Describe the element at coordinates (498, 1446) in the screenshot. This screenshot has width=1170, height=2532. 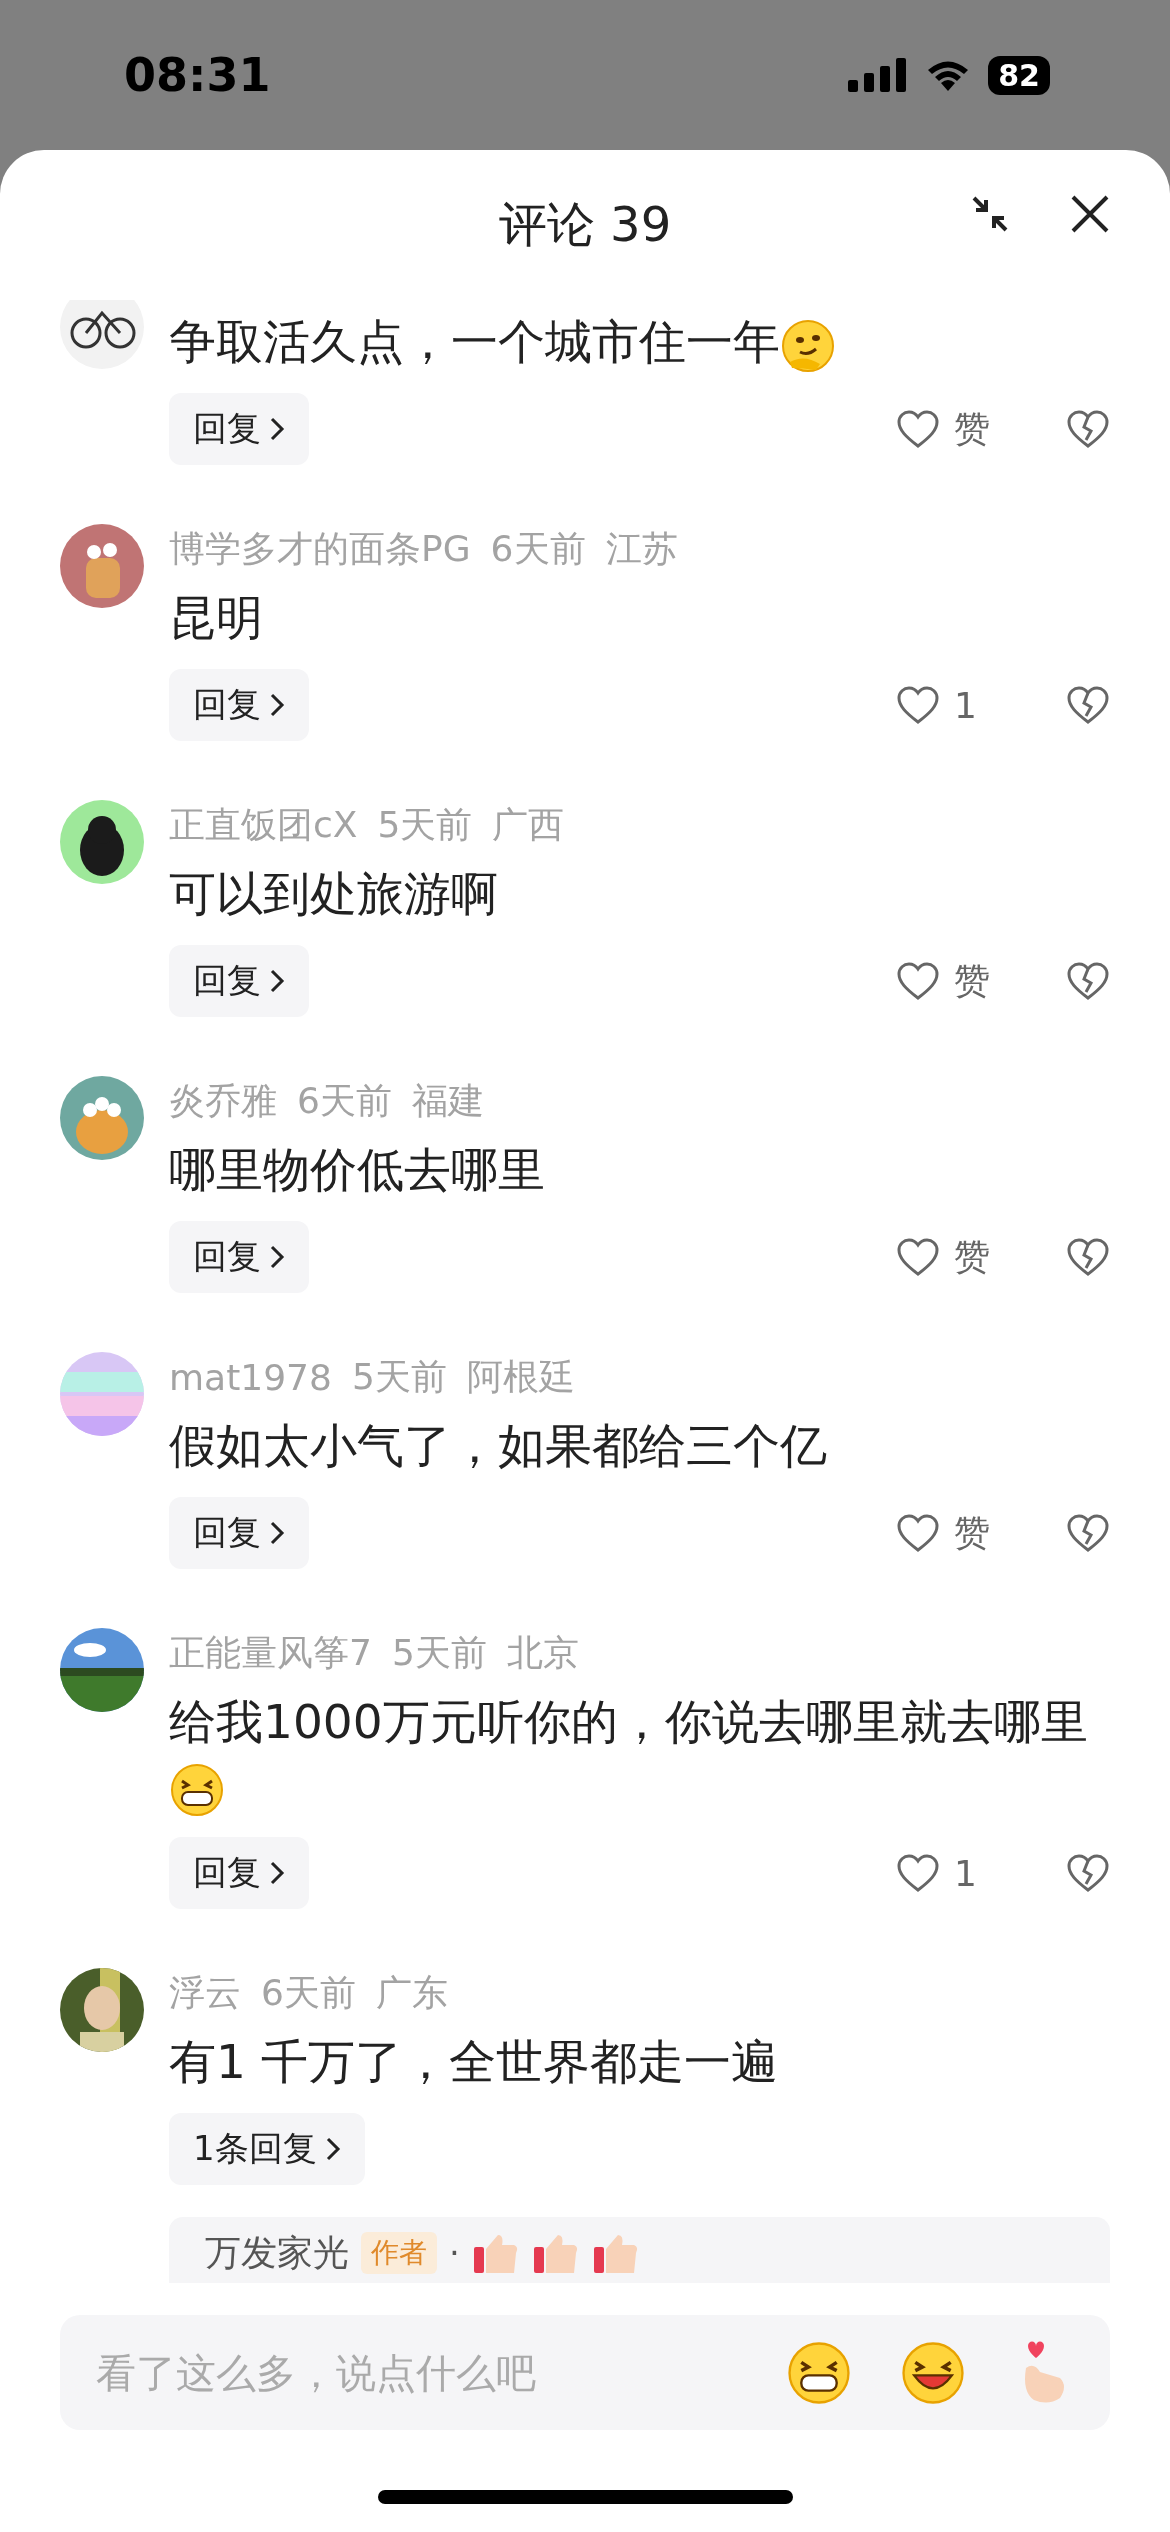
I see `comment-text: 假如太小气了，如果都给三个亿` at that location.